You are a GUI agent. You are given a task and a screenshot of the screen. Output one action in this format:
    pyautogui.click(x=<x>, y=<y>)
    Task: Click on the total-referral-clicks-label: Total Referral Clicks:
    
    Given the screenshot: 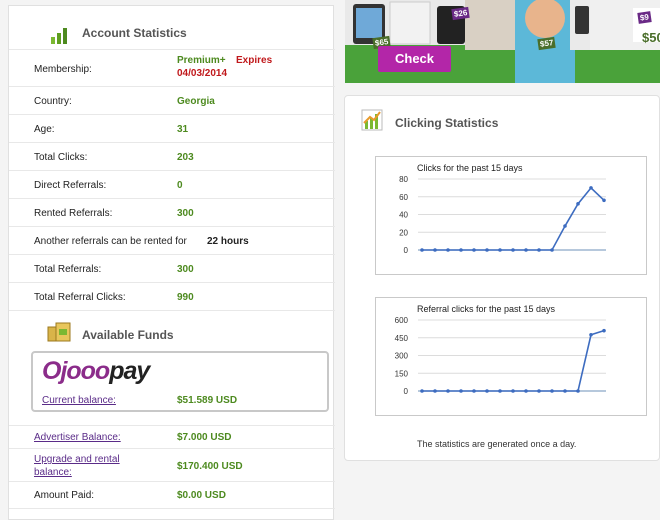 What is the action you would take?
    pyautogui.click(x=80, y=297)
    